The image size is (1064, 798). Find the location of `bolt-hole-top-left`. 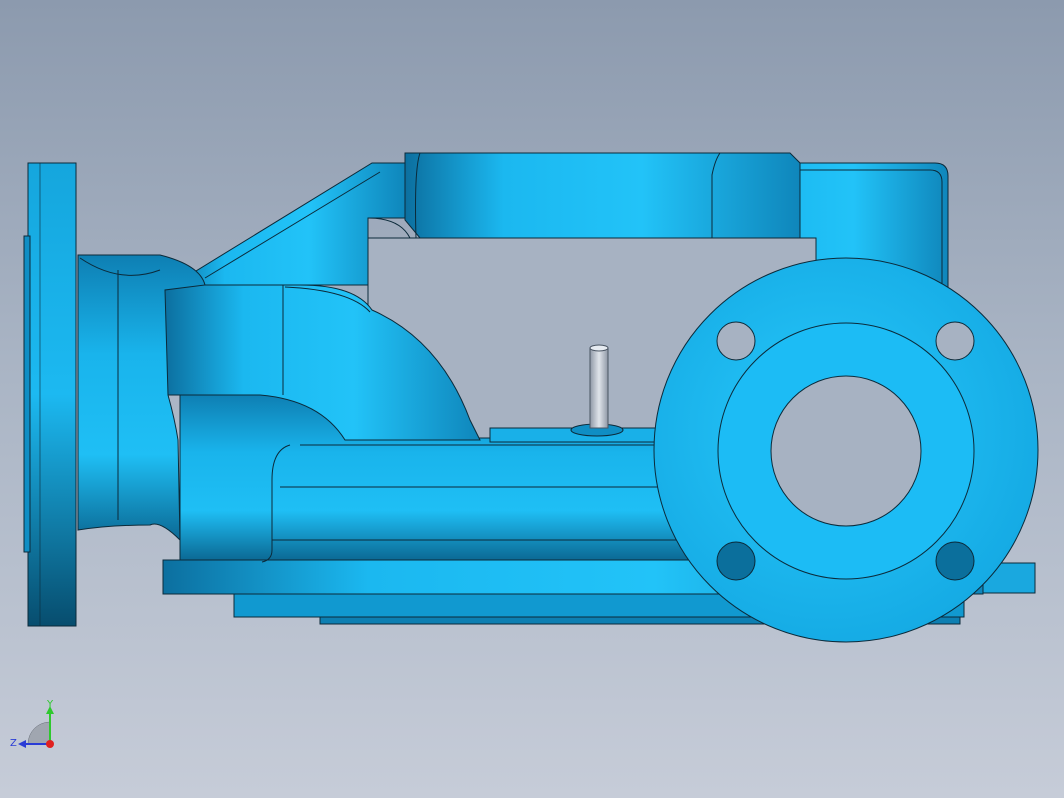

bolt-hole-top-left is located at coordinates (736, 341).